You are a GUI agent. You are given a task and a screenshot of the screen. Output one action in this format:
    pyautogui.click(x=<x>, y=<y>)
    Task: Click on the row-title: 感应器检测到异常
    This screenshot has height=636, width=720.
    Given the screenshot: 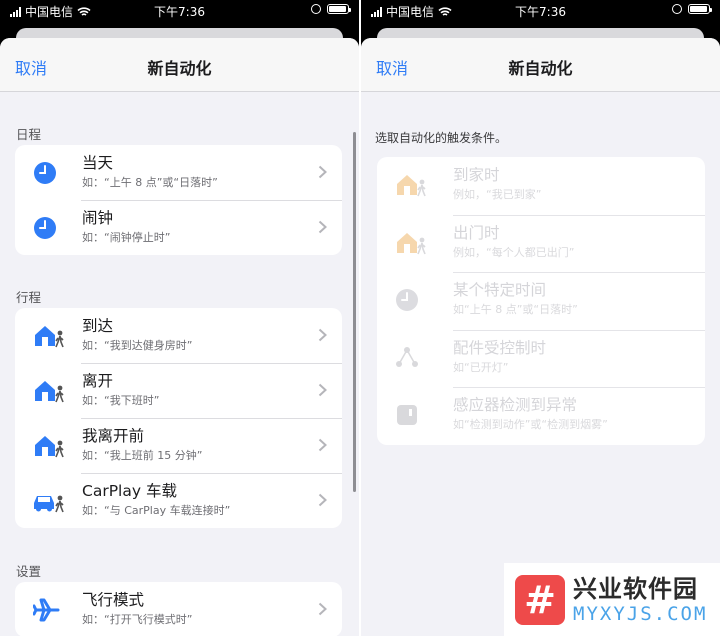 What is the action you would take?
    pyautogui.click(x=515, y=405)
    